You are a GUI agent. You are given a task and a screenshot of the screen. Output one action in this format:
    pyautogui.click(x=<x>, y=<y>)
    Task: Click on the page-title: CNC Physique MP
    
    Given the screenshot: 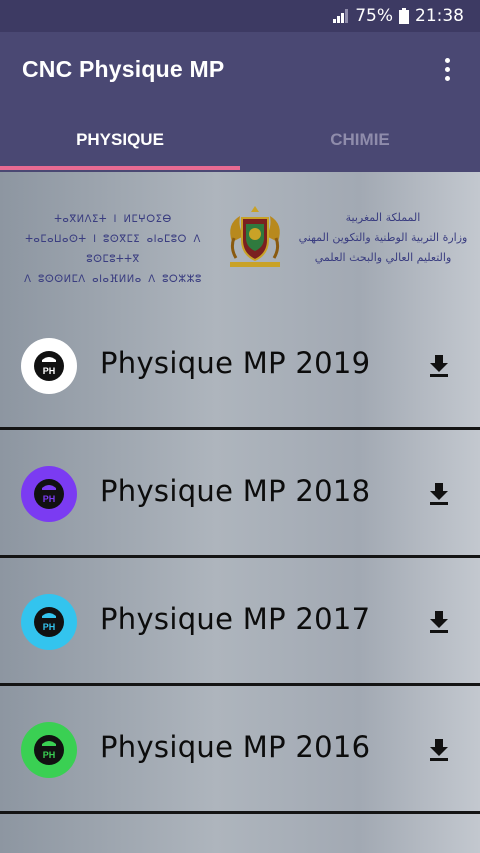 What is the action you would take?
    pyautogui.click(x=123, y=69)
    